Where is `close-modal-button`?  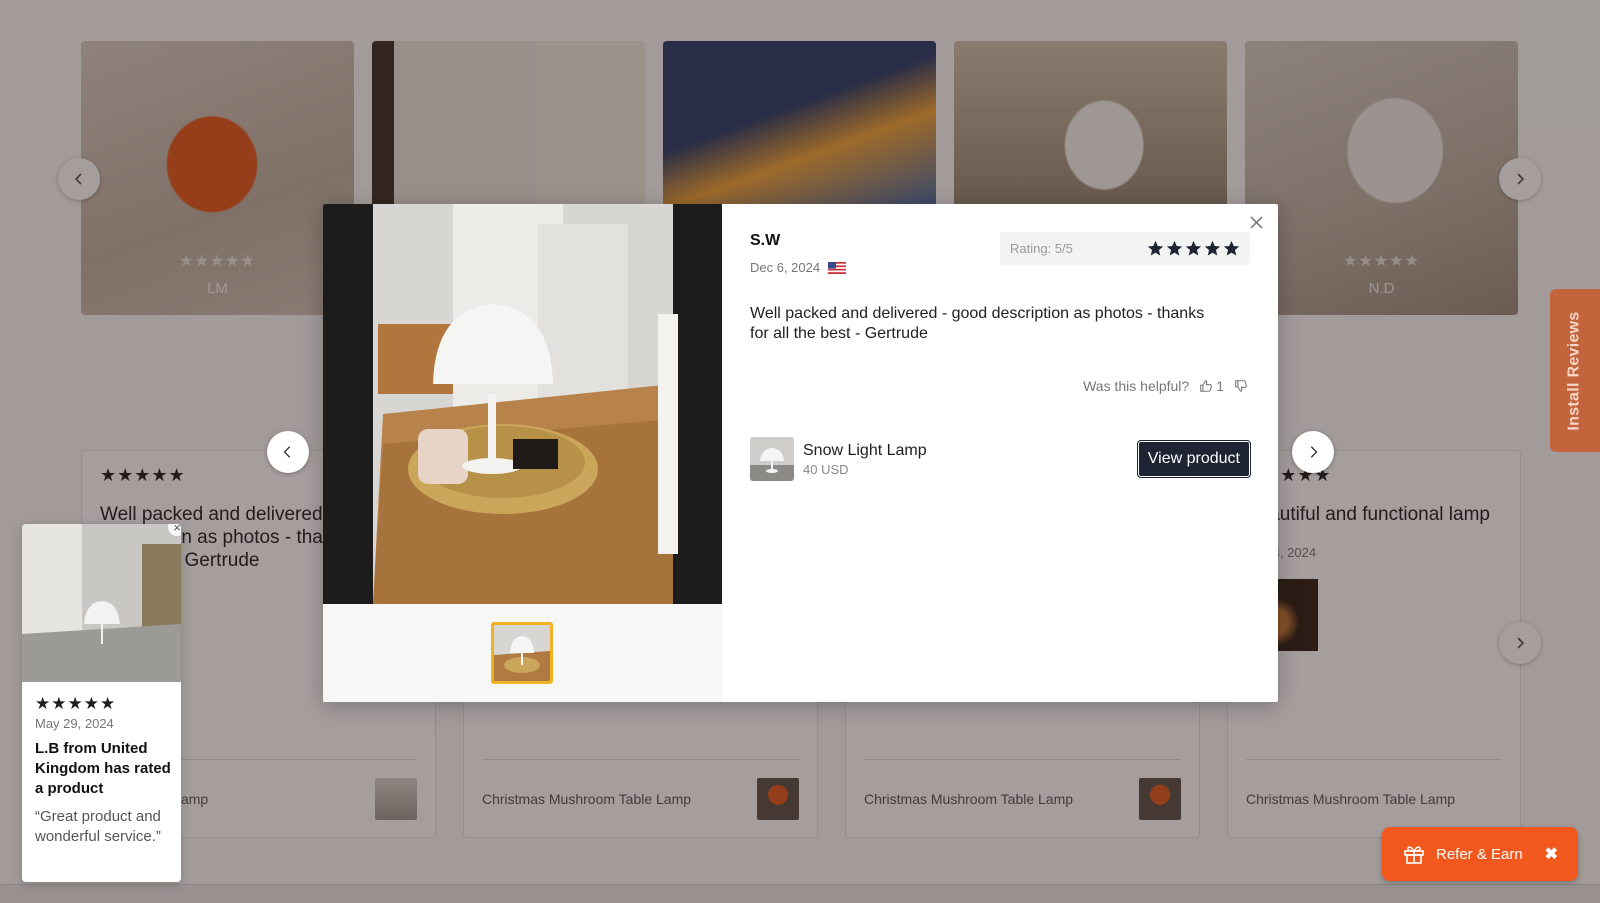 close-modal-button is located at coordinates (1256, 222).